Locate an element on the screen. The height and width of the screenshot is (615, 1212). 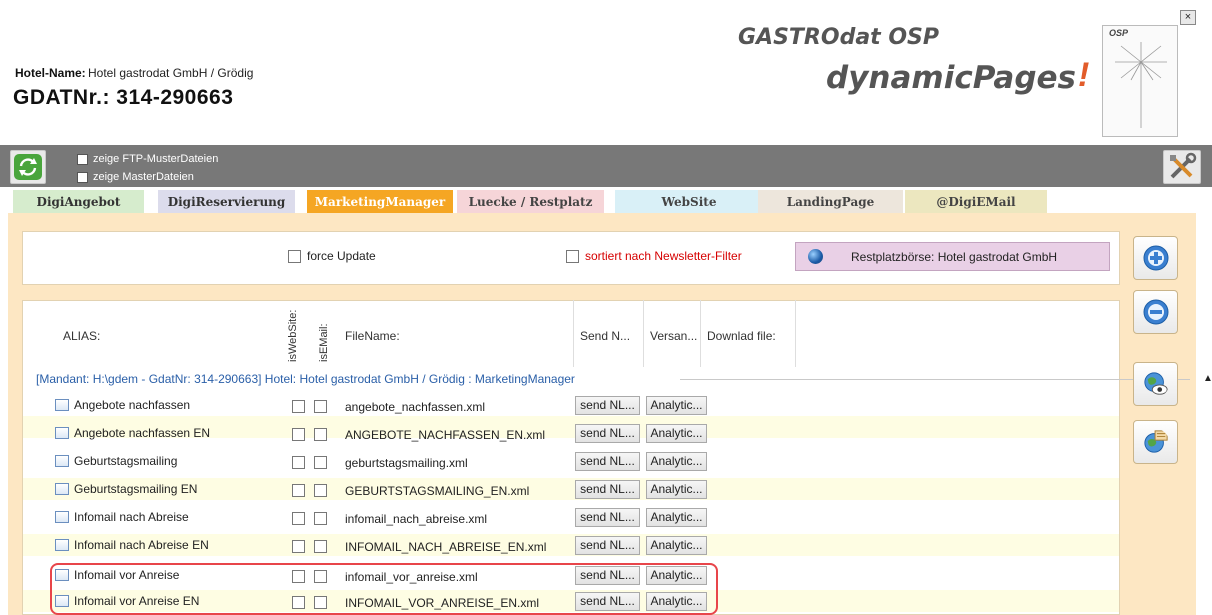
refresh-icon is located at coordinates (28, 167).